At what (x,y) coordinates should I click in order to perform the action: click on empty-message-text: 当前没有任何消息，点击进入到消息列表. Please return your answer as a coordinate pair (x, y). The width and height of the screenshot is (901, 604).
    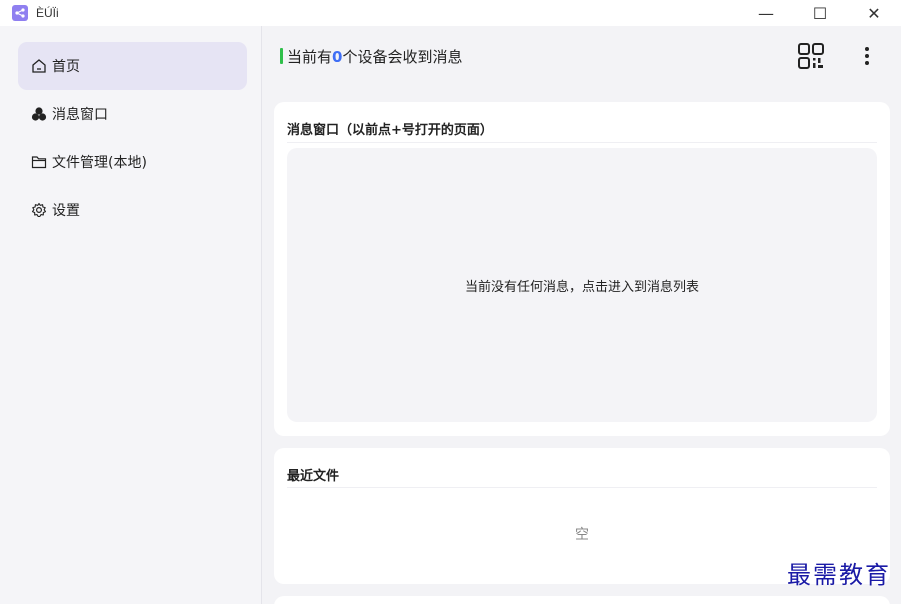
    Looking at the image, I should click on (581, 287).